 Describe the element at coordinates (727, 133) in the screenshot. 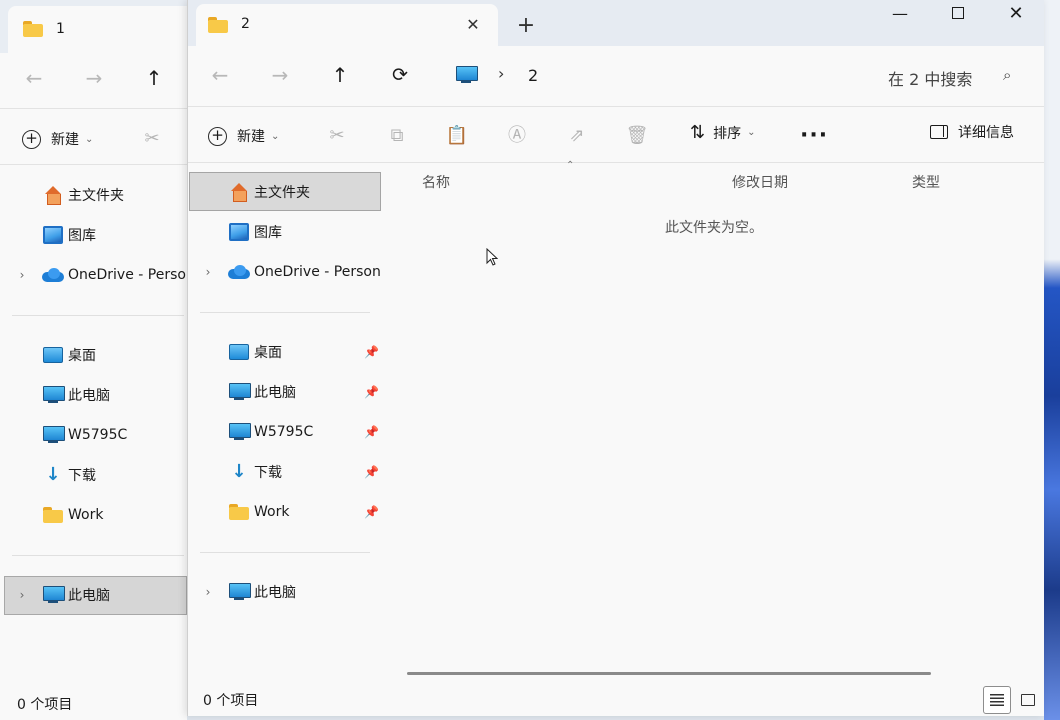

I see `sort-button-label: 排序` at that location.